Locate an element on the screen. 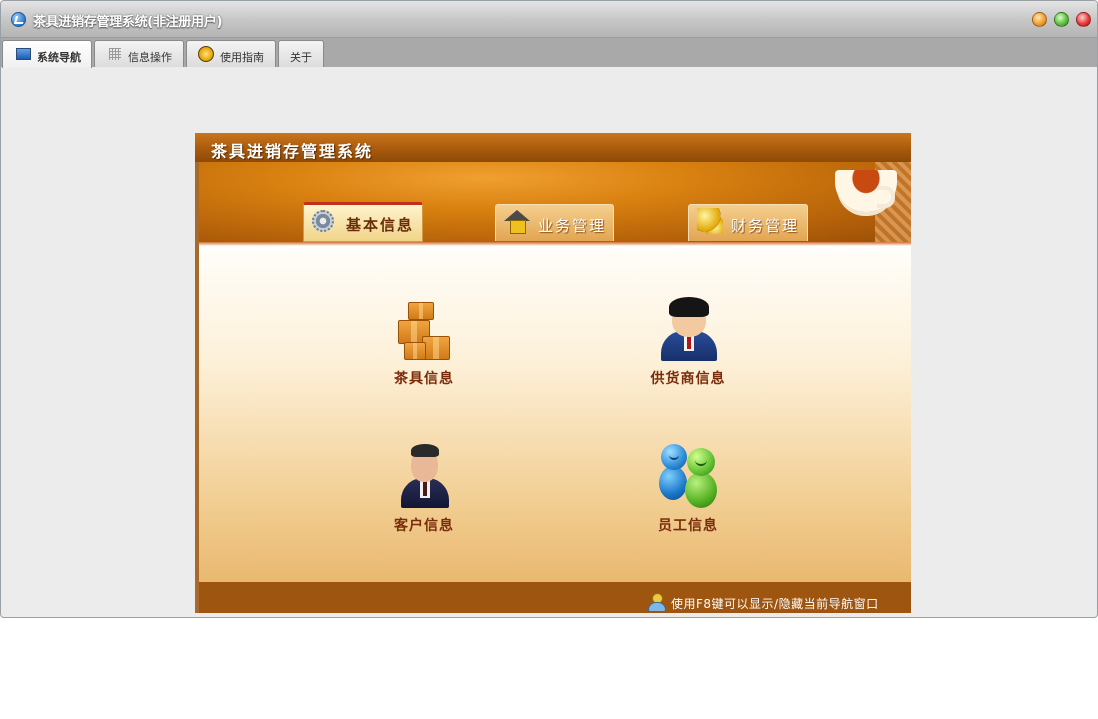 The width and height of the screenshot is (1098, 719). app-icon is located at coordinates (18, 19).